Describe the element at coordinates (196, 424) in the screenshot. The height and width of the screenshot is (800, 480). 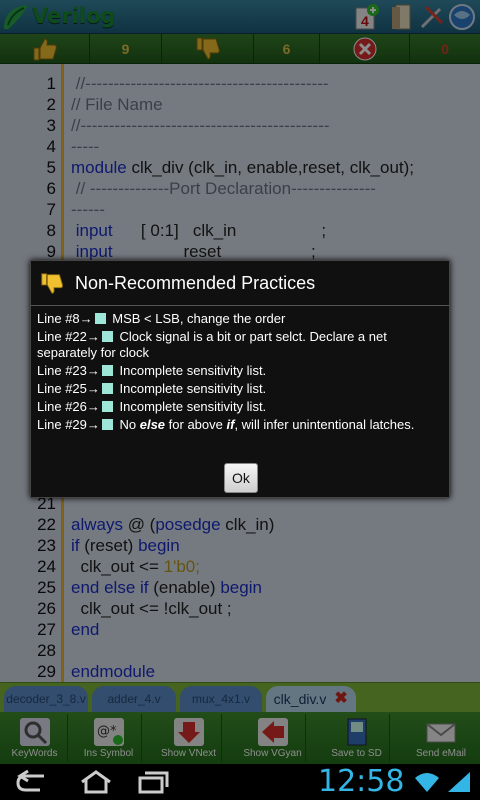
I see `message-text: for above` at that location.